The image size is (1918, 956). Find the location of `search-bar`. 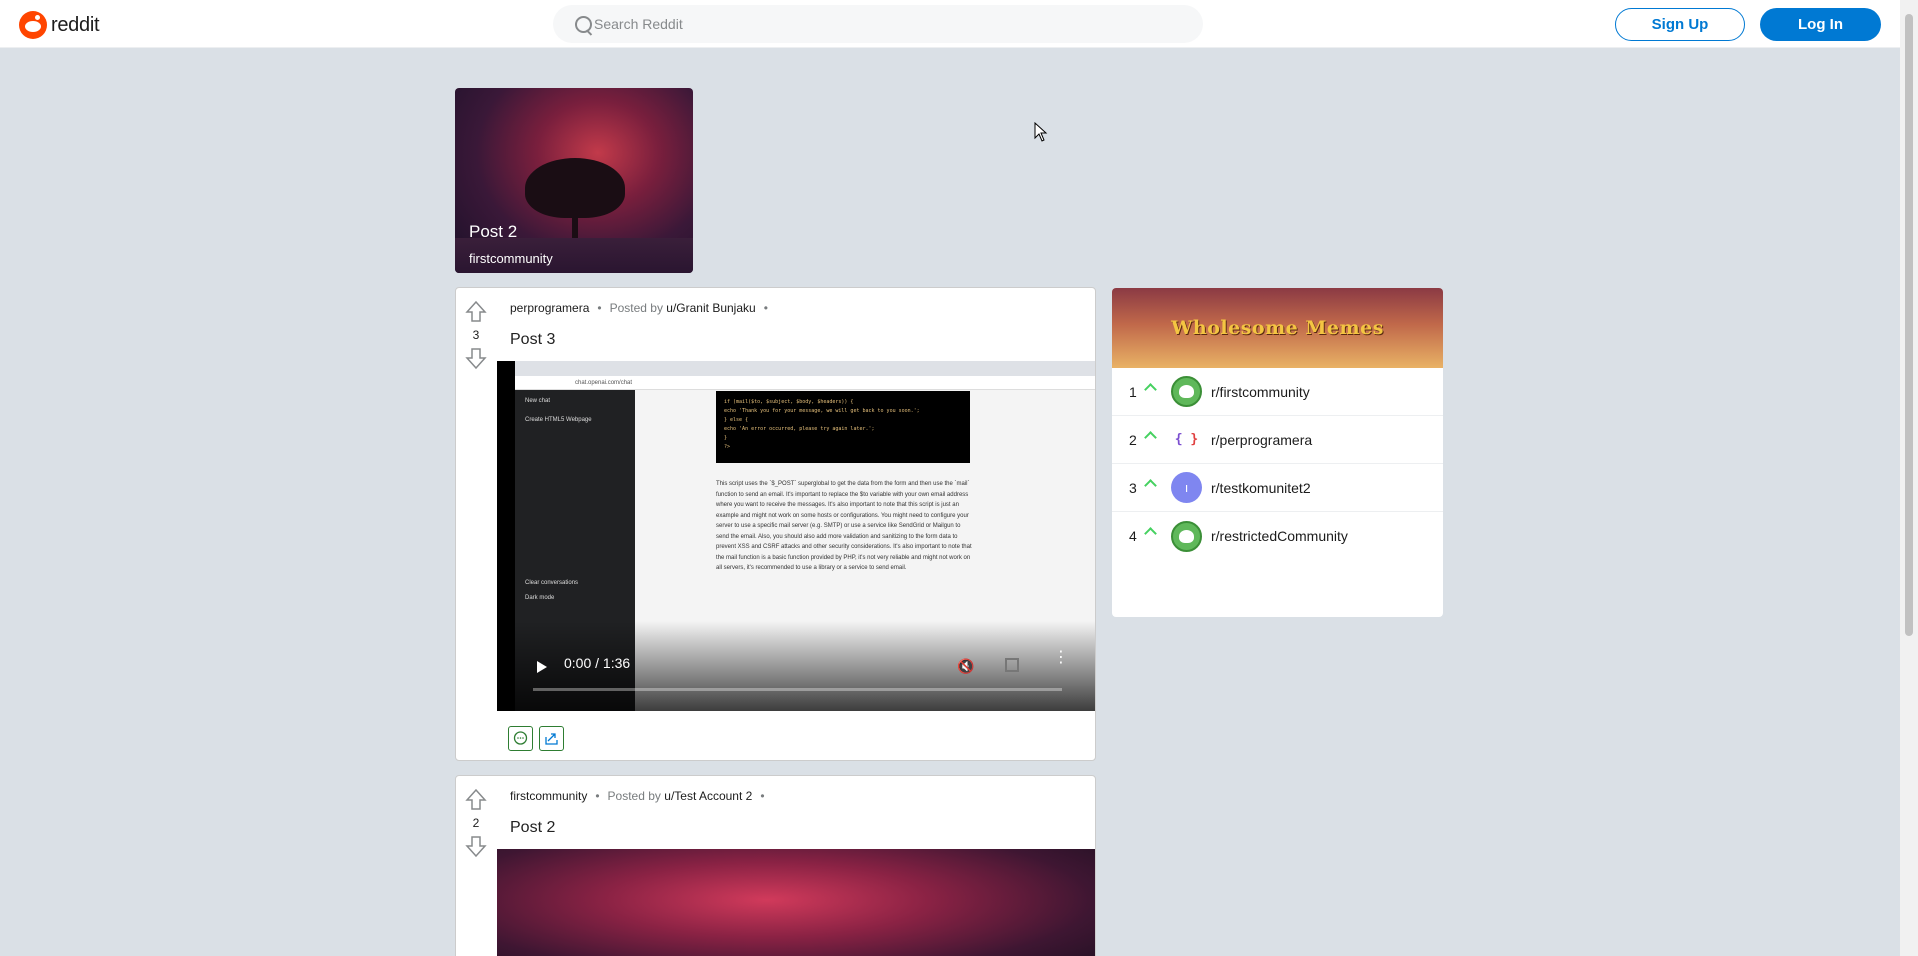

search-bar is located at coordinates (878, 24).